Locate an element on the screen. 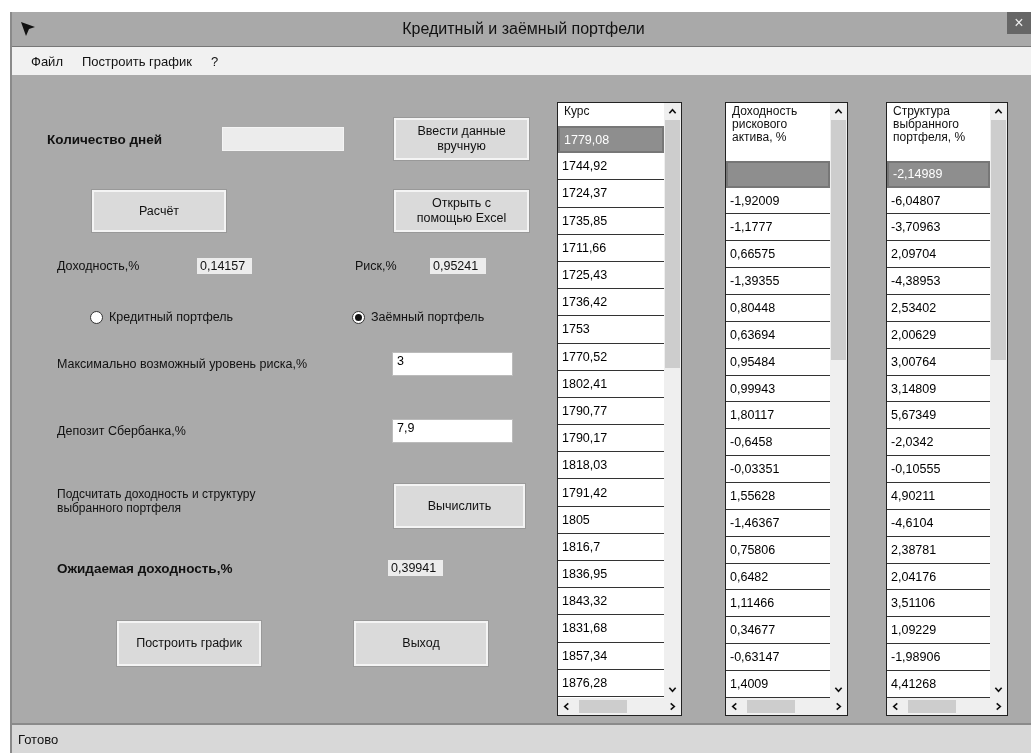 Image resolution: width=1031 pixels, height=753 pixels. field-label: Максимально возможный уровень риска,% is located at coordinates (182, 364).